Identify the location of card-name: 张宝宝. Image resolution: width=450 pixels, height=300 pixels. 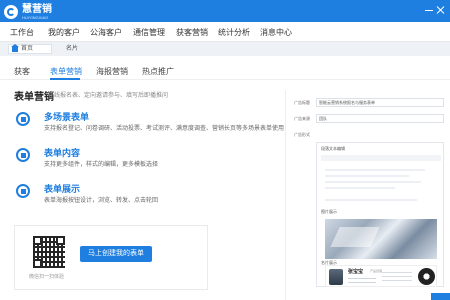
(356, 272).